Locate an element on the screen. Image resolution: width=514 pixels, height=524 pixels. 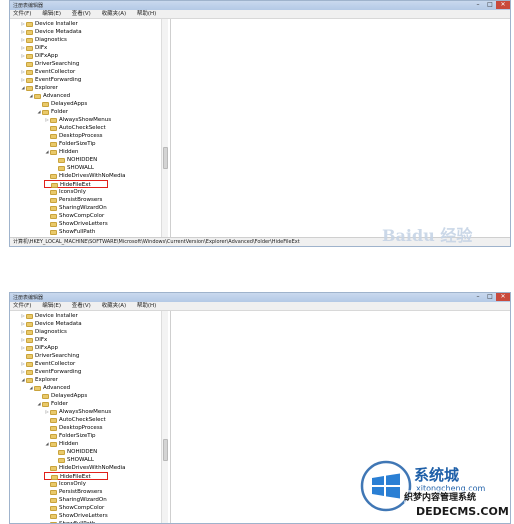
baidu-watermark: Baidu 经验 is located at coordinates (427, 235).